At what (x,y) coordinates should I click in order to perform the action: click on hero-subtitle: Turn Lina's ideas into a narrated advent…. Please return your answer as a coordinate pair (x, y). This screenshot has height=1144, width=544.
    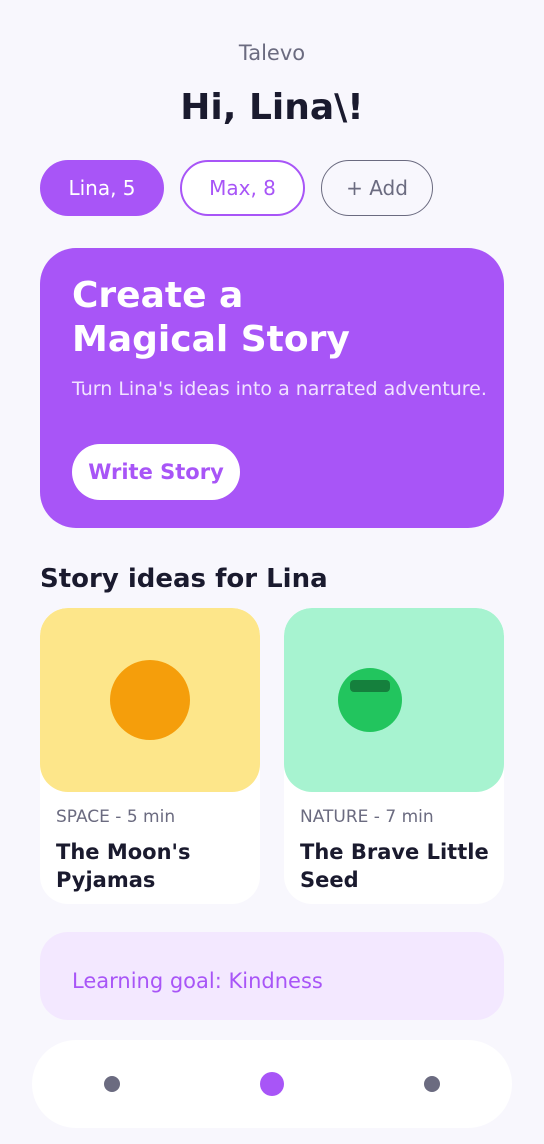
    Looking at the image, I should click on (279, 389).